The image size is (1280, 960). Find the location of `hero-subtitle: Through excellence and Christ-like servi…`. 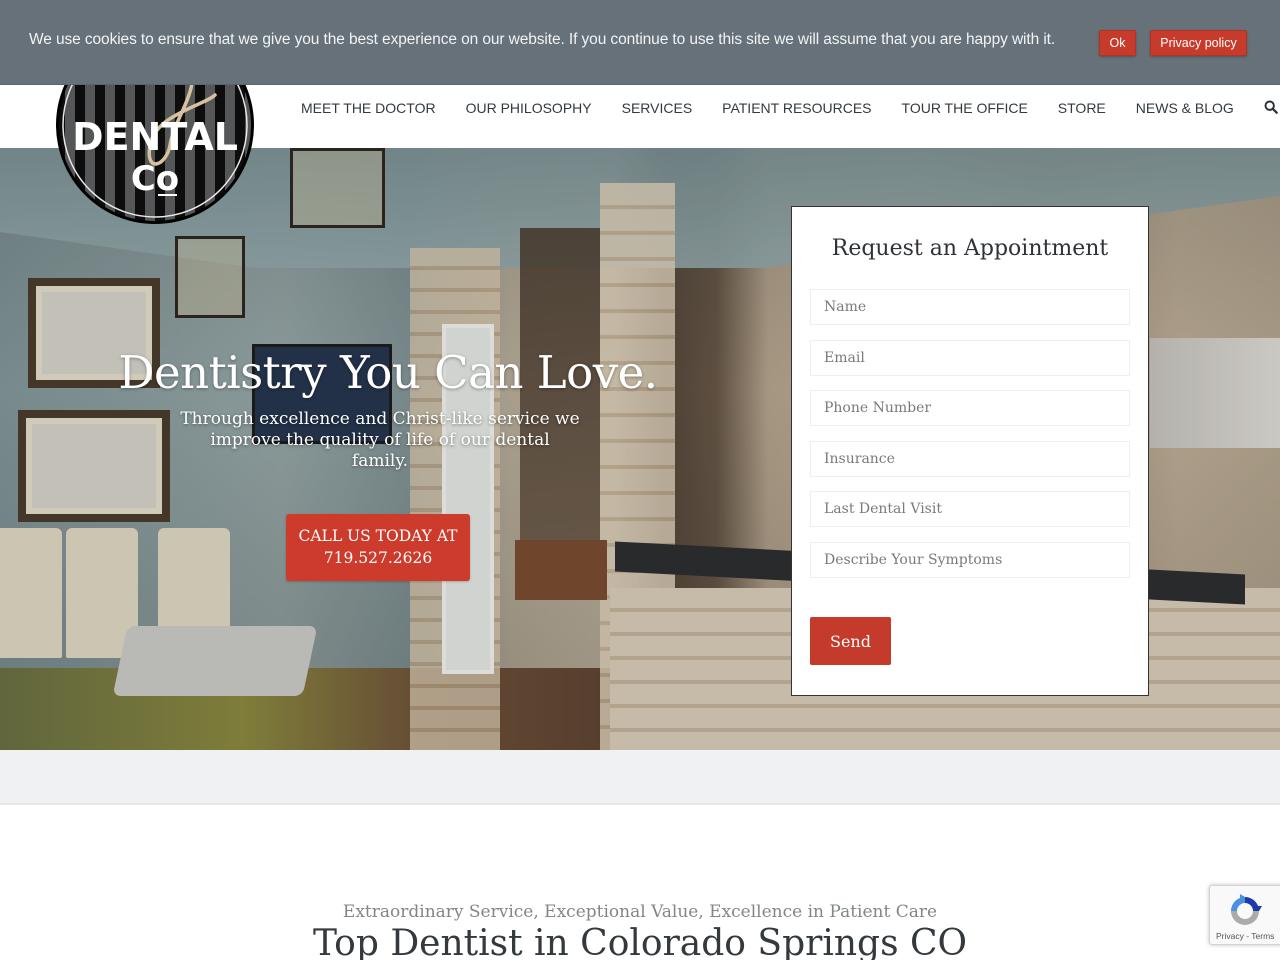

hero-subtitle: Through excellence and Christ-like servi… is located at coordinates (380, 440).